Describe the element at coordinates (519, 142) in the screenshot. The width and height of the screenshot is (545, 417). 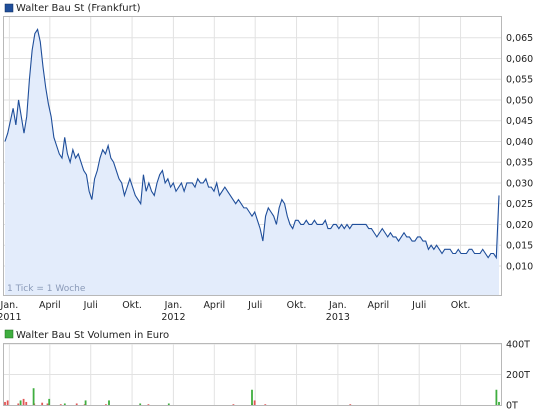
I see `price-y-tick-label: 0,040` at that location.